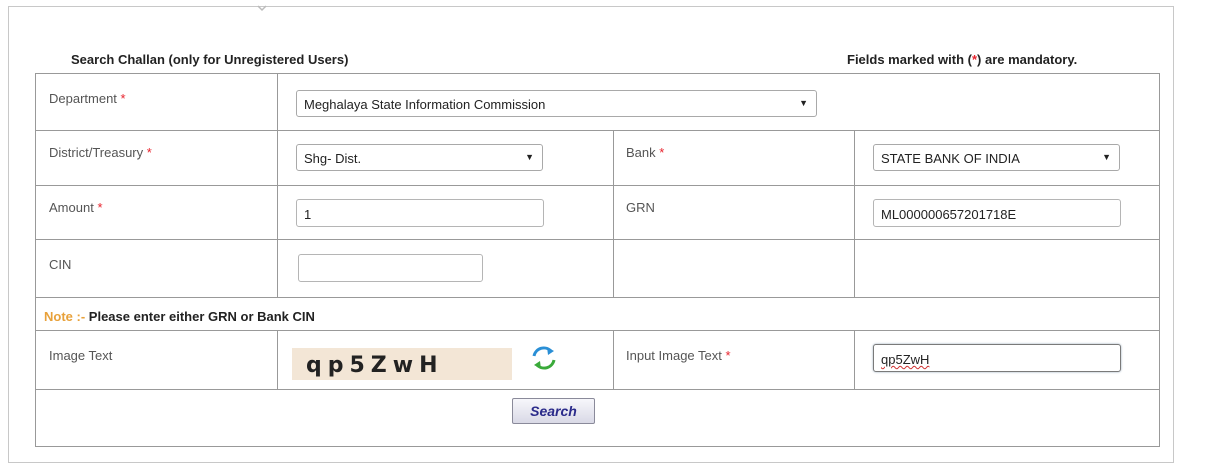 The height and width of the screenshot is (470, 1230). What do you see at coordinates (420, 213) in the screenshot?
I see `amount-input: 1` at bounding box center [420, 213].